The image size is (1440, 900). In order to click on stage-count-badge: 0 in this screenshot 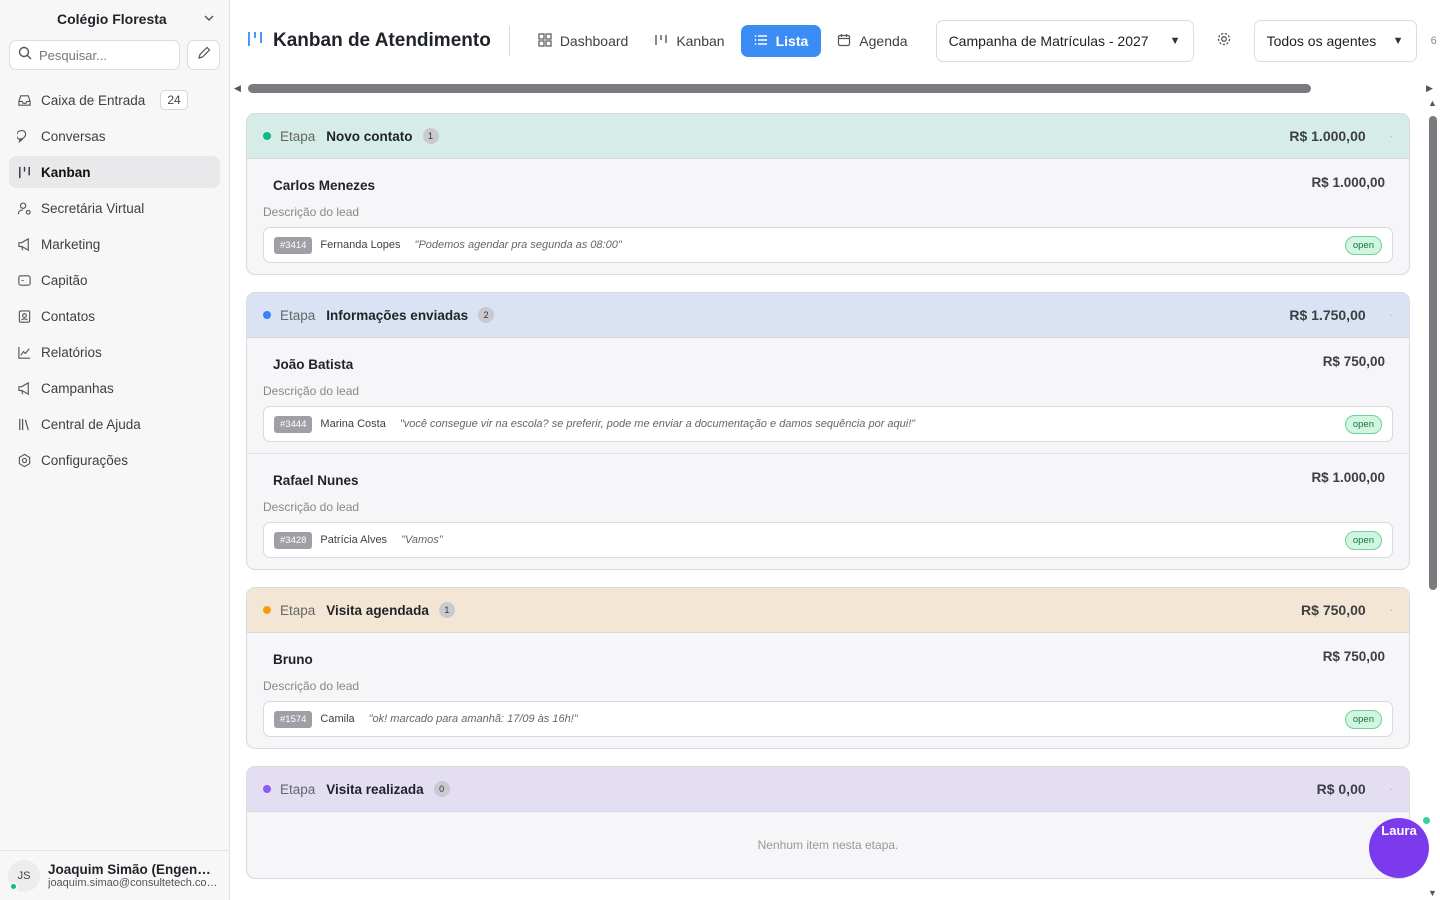, I will do `click(441, 789)`.